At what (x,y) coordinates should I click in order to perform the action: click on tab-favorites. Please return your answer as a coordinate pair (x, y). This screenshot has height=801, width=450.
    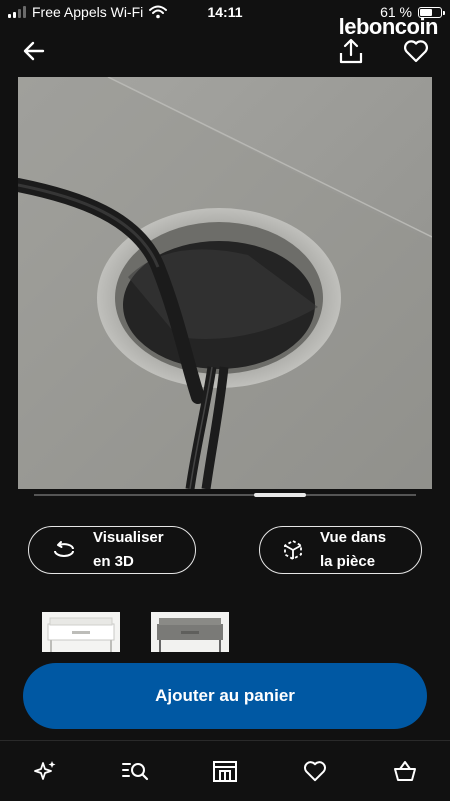
    Looking at the image, I should click on (315, 771).